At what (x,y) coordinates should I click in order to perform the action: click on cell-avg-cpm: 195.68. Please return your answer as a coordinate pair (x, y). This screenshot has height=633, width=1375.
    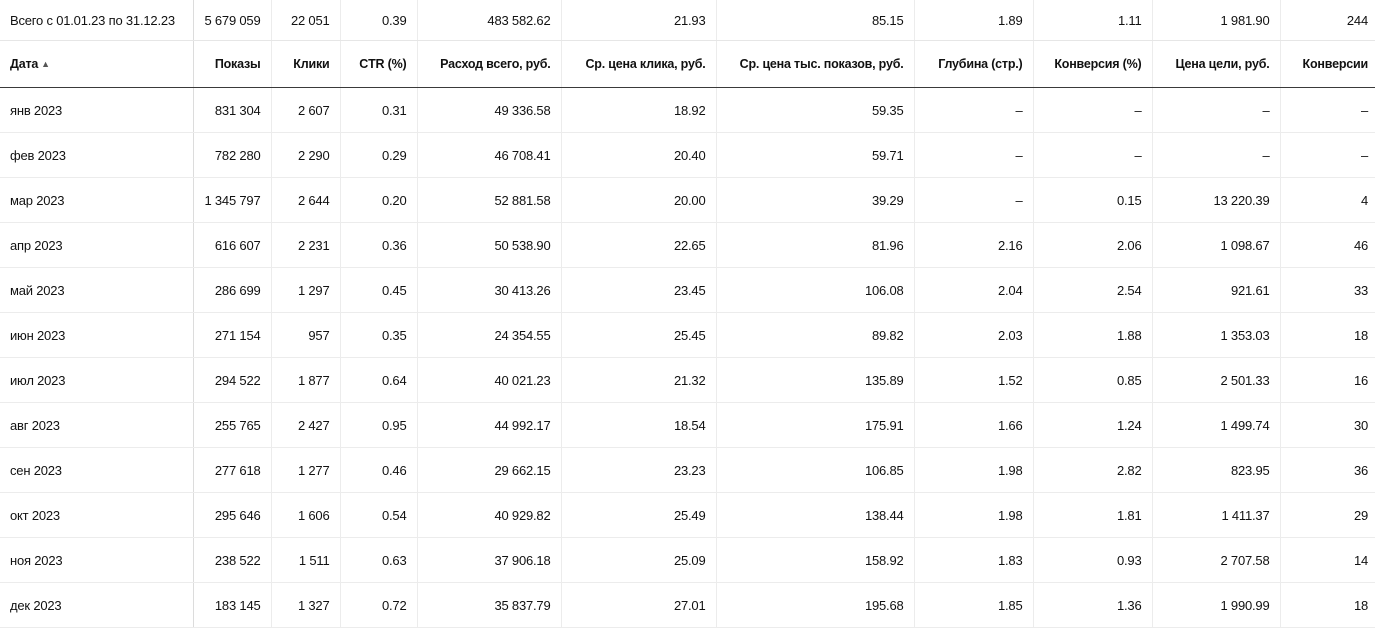
    Looking at the image, I should click on (815, 605).